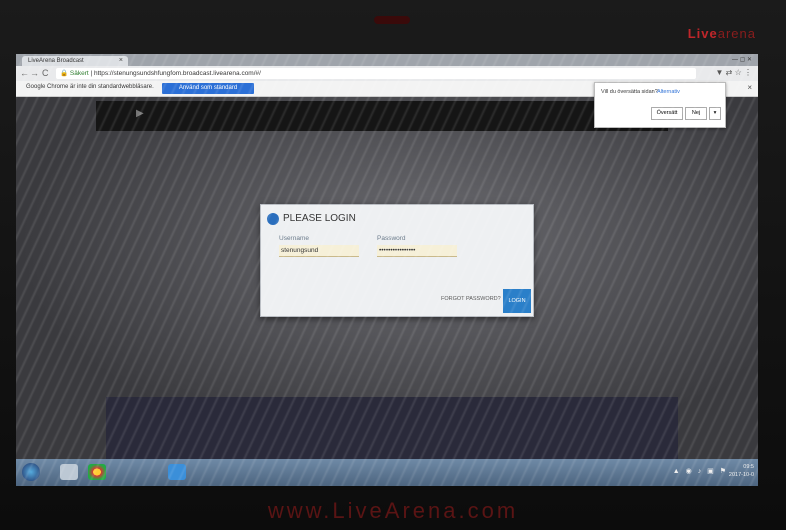 This screenshot has width=786, height=530. What do you see at coordinates (471, 299) in the screenshot?
I see `forgot-password-link: FORGOT PASSWORD?` at bounding box center [471, 299].